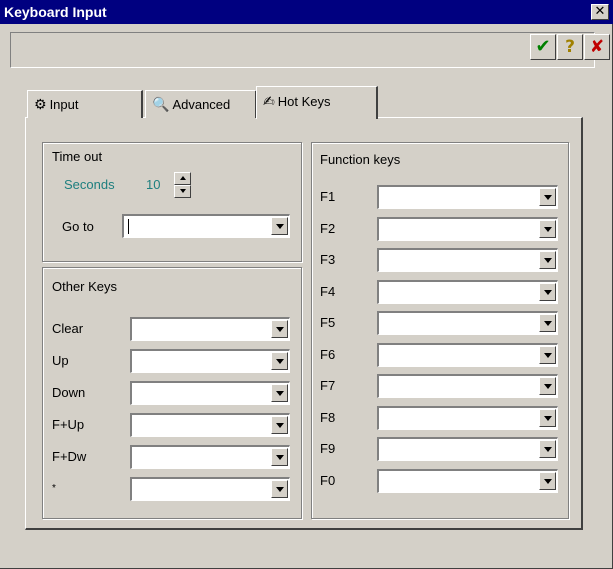  I want to click on function-key-label: F4, so click(328, 291).